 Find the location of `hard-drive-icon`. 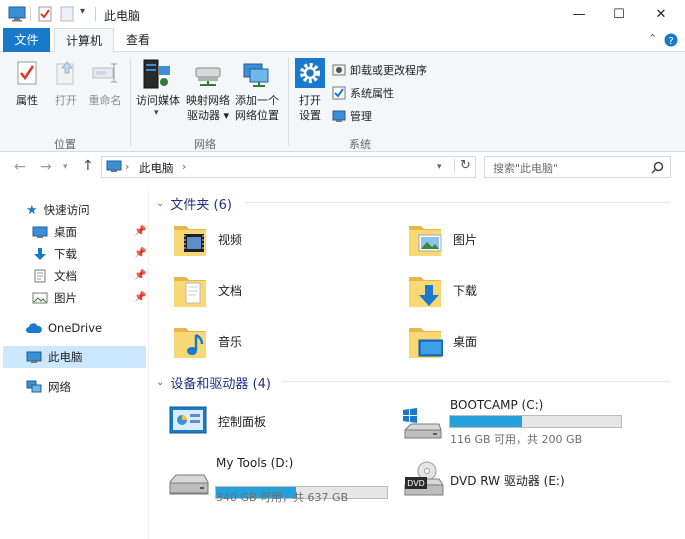

hard-drive-icon is located at coordinates (189, 485).